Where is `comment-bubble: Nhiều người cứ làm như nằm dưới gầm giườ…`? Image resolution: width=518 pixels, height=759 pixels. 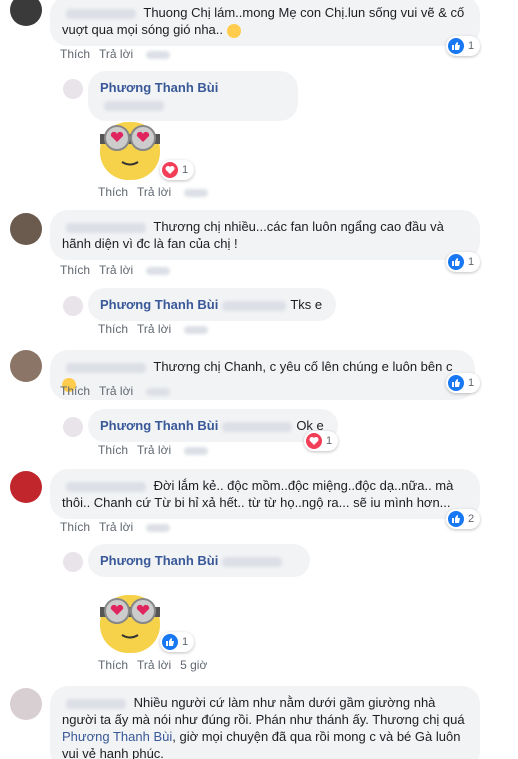 comment-bubble: Nhiều người cứ làm như nằm dưới gầm giườ… is located at coordinates (265, 722).